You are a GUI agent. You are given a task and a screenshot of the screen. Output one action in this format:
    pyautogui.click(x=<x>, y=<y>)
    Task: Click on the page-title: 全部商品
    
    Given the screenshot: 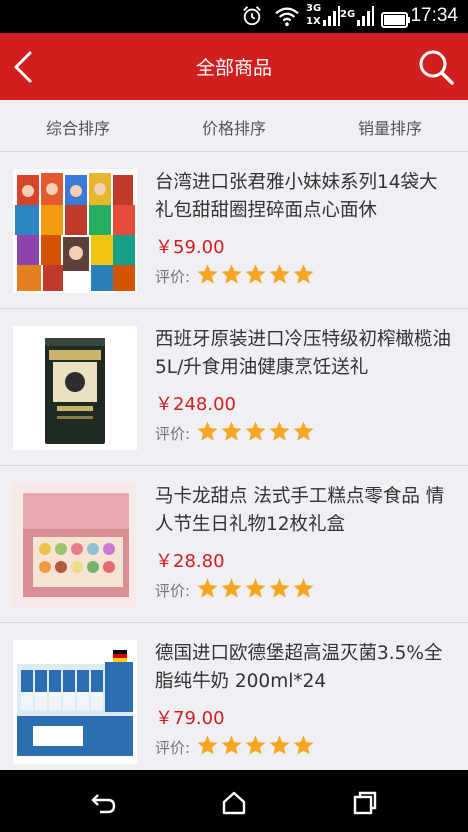 What is the action you would take?
    pyautogui.click(x=233, y=68)
    